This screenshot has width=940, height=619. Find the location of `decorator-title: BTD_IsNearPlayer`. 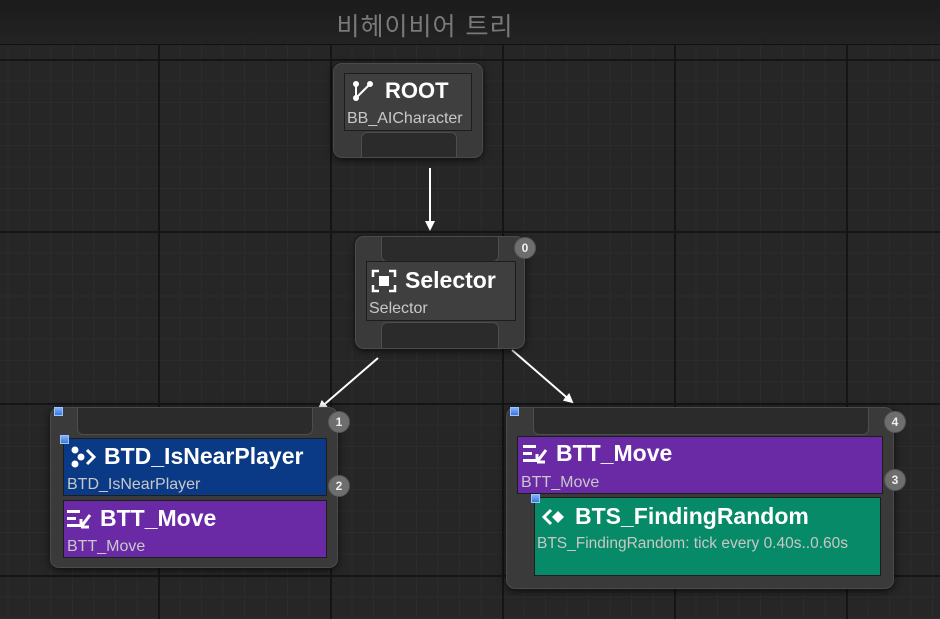

decorator-title: BTD_IsNearPlayer is located at coordinates (204, 456).